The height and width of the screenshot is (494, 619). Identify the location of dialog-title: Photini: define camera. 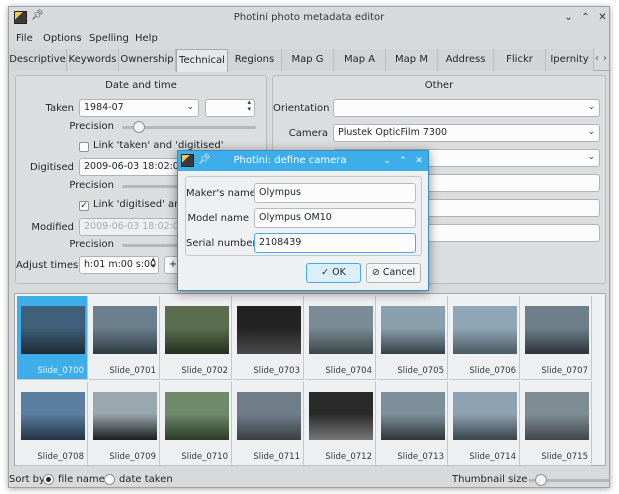
(290, 160).